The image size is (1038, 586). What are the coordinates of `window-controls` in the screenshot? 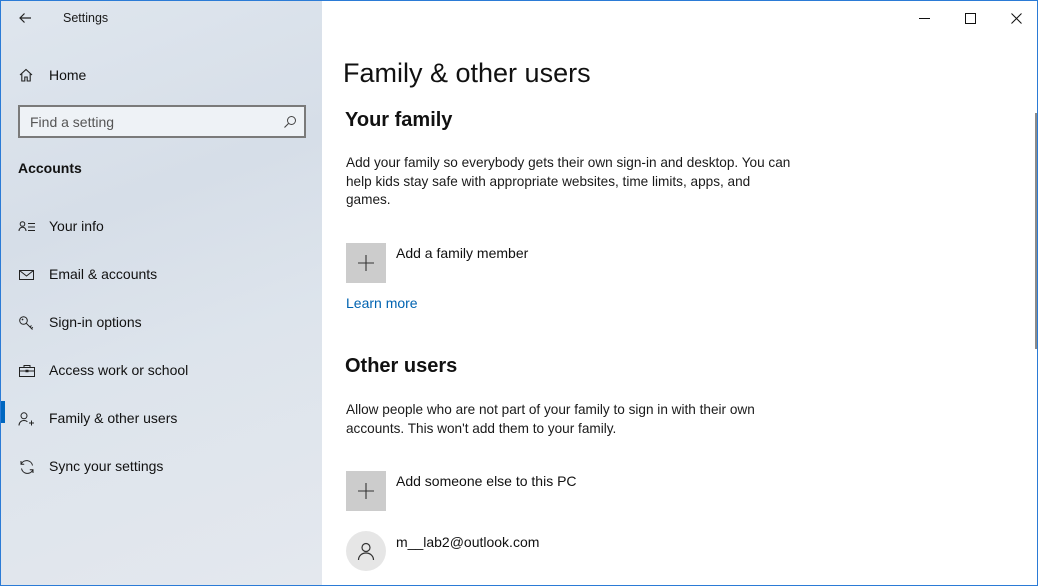 It's located at (969, 18).